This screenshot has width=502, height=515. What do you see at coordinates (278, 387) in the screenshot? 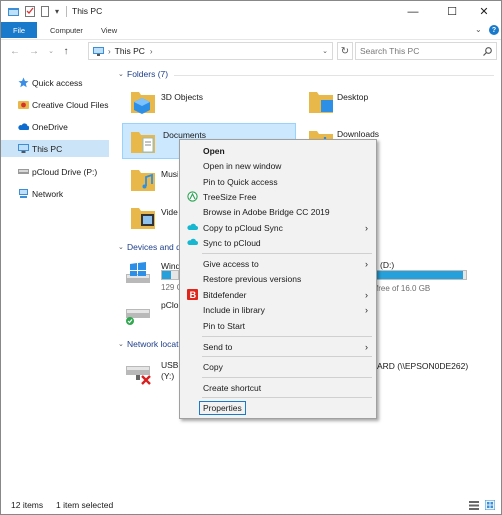
I see `menu-item-create-shortcut: Create shortcut` at bounding box center [278, 387].